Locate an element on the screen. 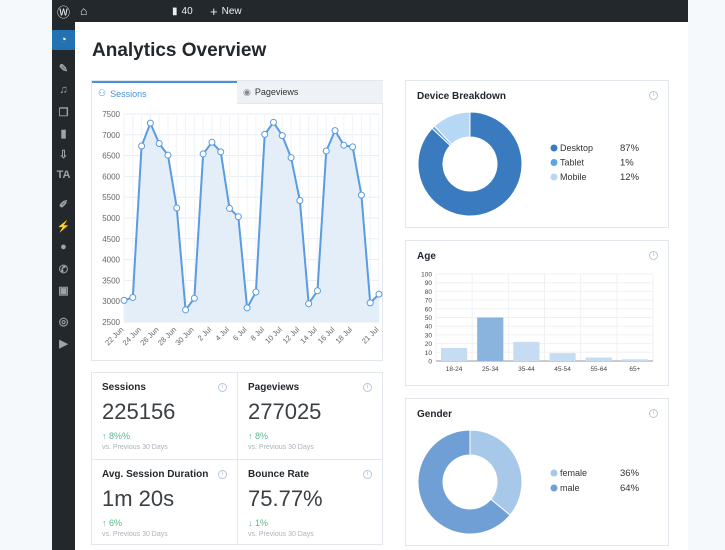 This screenshot has height=550, width=725. stat-value: 225156 is located at coordinates (139, 411).